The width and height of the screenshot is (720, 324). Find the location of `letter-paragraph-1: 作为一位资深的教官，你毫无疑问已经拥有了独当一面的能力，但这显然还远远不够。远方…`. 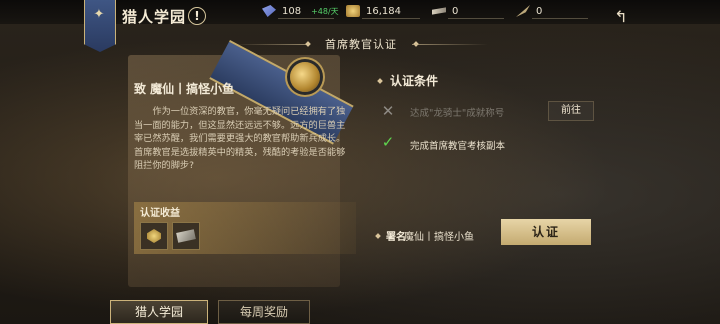

letter-paragraph-1: 作为一位资深的教官，你毫无疑问已经拥有了独当一面的能力，但这显然还远远不够。远方… is located at coordinates (240, 125).